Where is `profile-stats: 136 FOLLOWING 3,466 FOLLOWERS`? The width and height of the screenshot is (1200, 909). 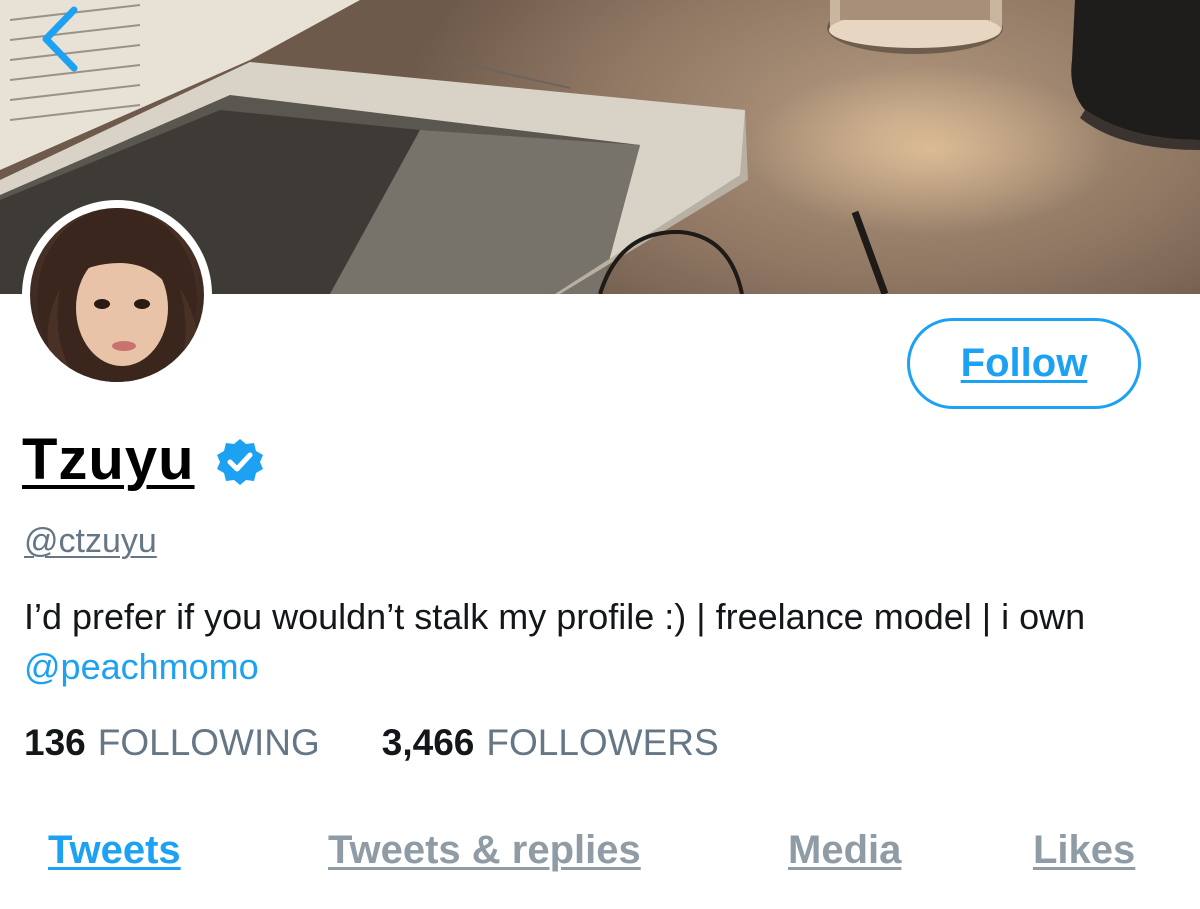 profile-stats: 136 FOLLOWING 3,466 FOLLOWERS is located at coordinates (371, 743).